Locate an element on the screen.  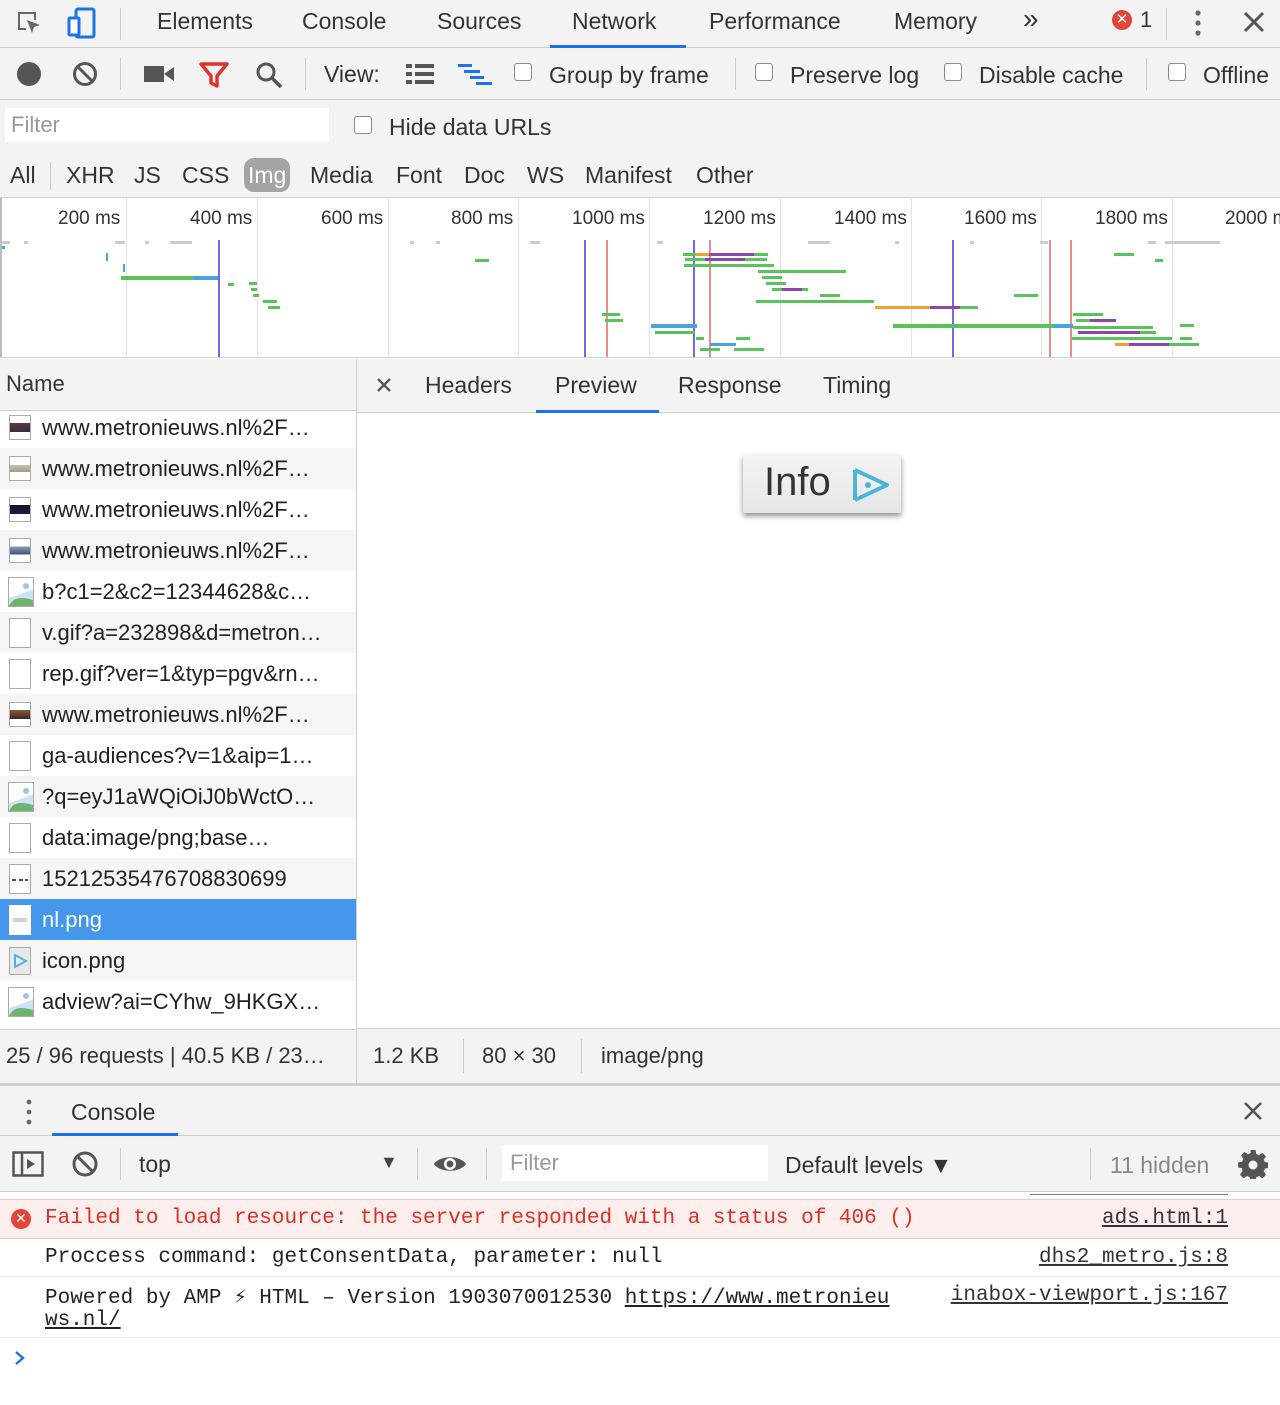
live-expression-eye-icon is located at coordinates (450, 1164).